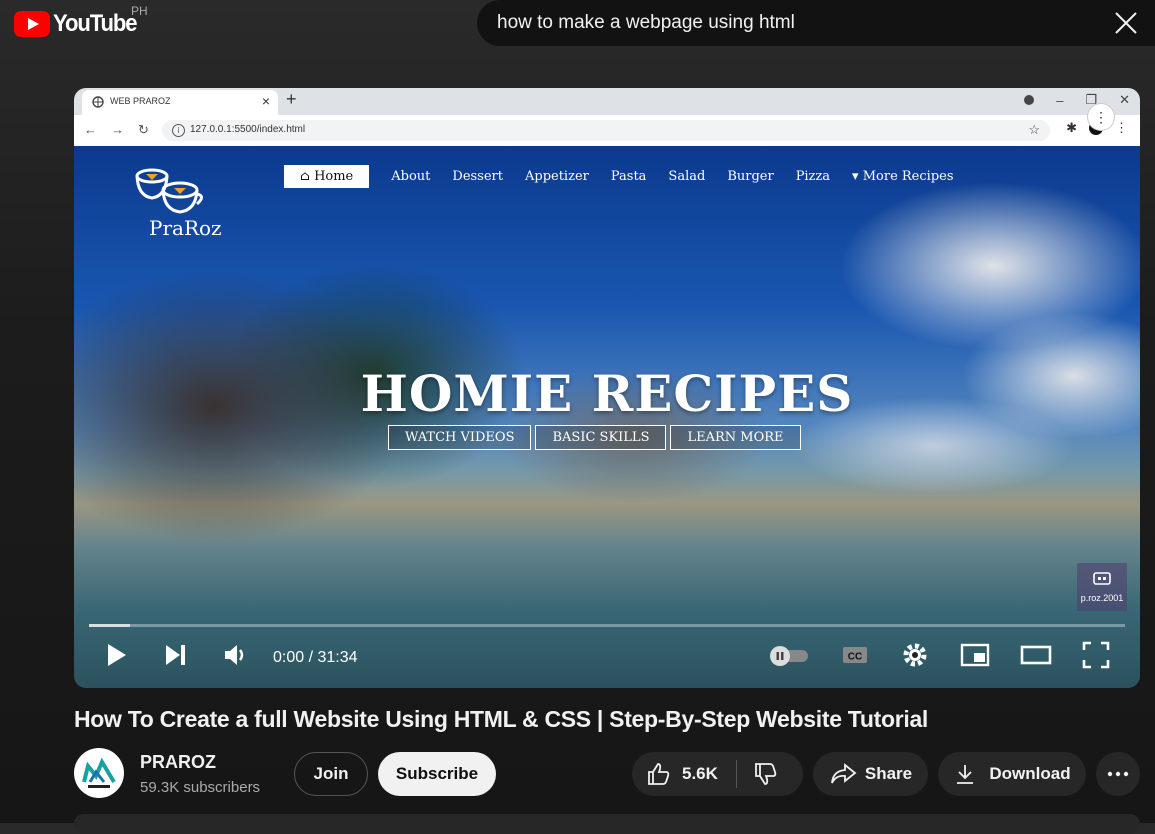 Image resolution: width=1155 pixels, height=834 pixels. I want to click on gear-icon, so click(915, 655).